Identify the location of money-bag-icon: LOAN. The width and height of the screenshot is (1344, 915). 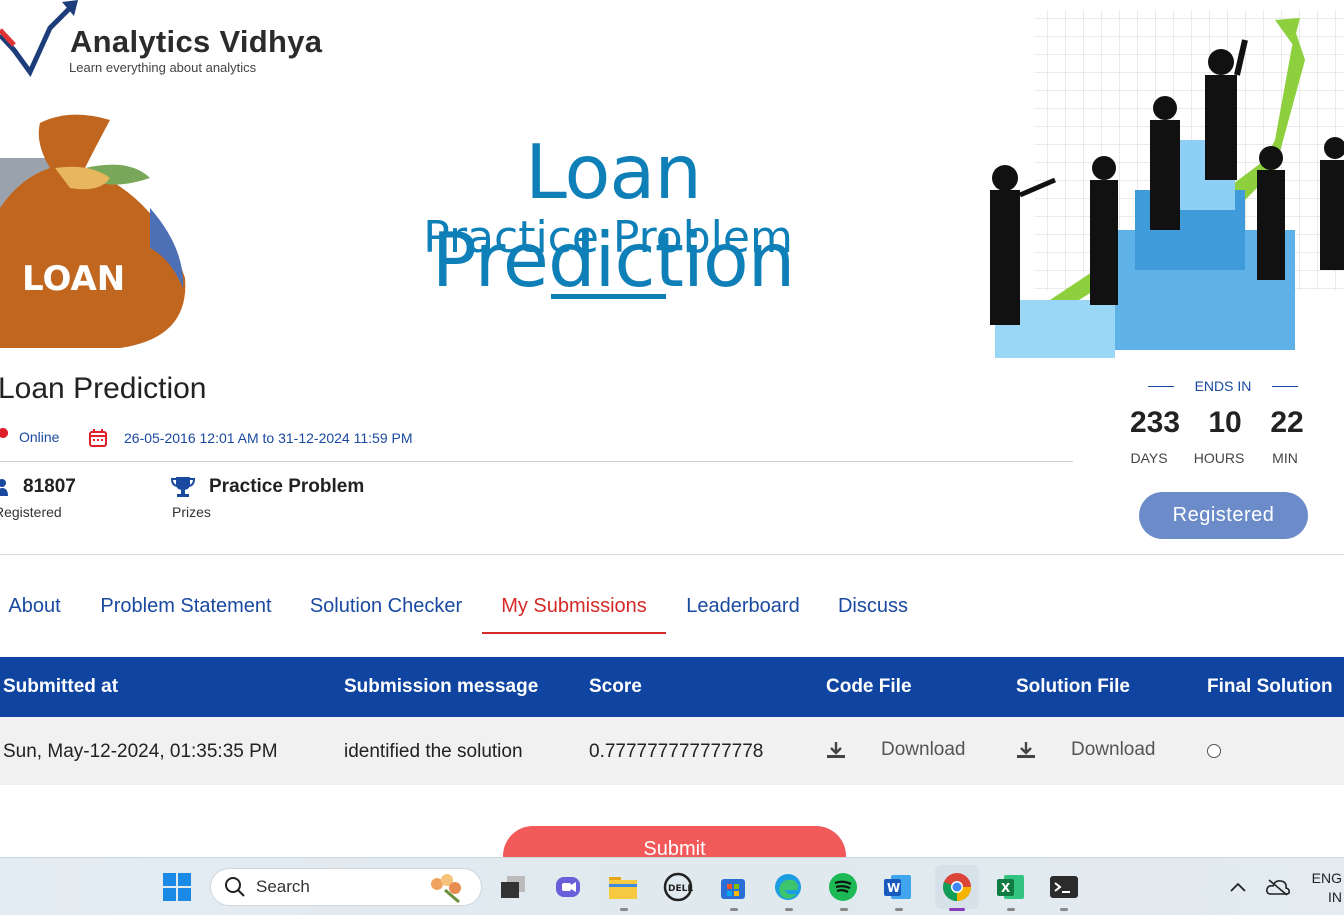
(93, 231).